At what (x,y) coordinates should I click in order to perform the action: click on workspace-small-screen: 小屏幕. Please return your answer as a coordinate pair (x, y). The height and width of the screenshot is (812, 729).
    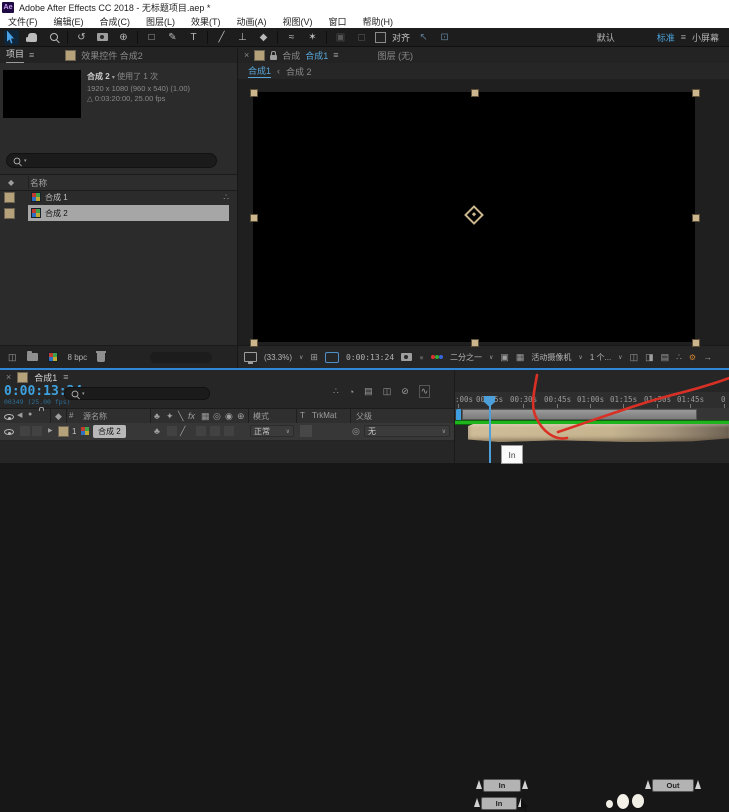
    Looking at the image, I should click on (705, 37).